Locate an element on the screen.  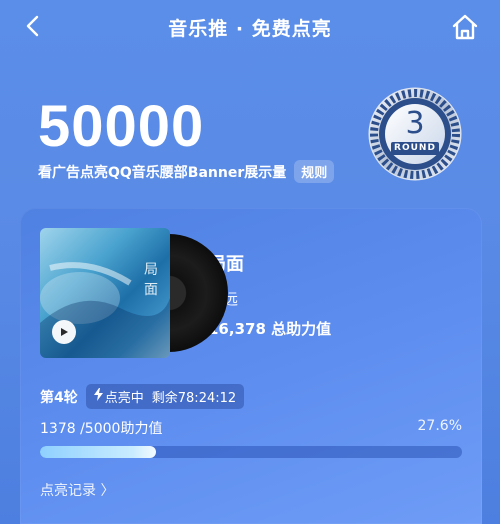
progress-target: /5000助力值 is located at coordinates (121, 429).